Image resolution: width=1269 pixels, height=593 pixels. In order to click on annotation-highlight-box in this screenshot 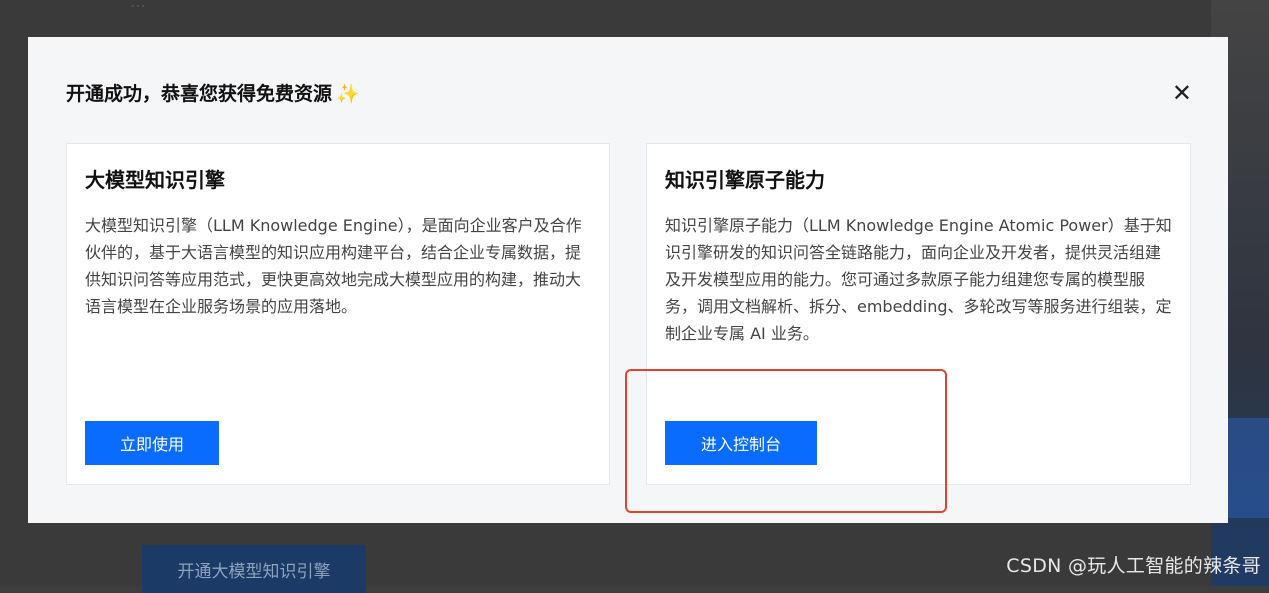, I will do `click(786, 441)`.